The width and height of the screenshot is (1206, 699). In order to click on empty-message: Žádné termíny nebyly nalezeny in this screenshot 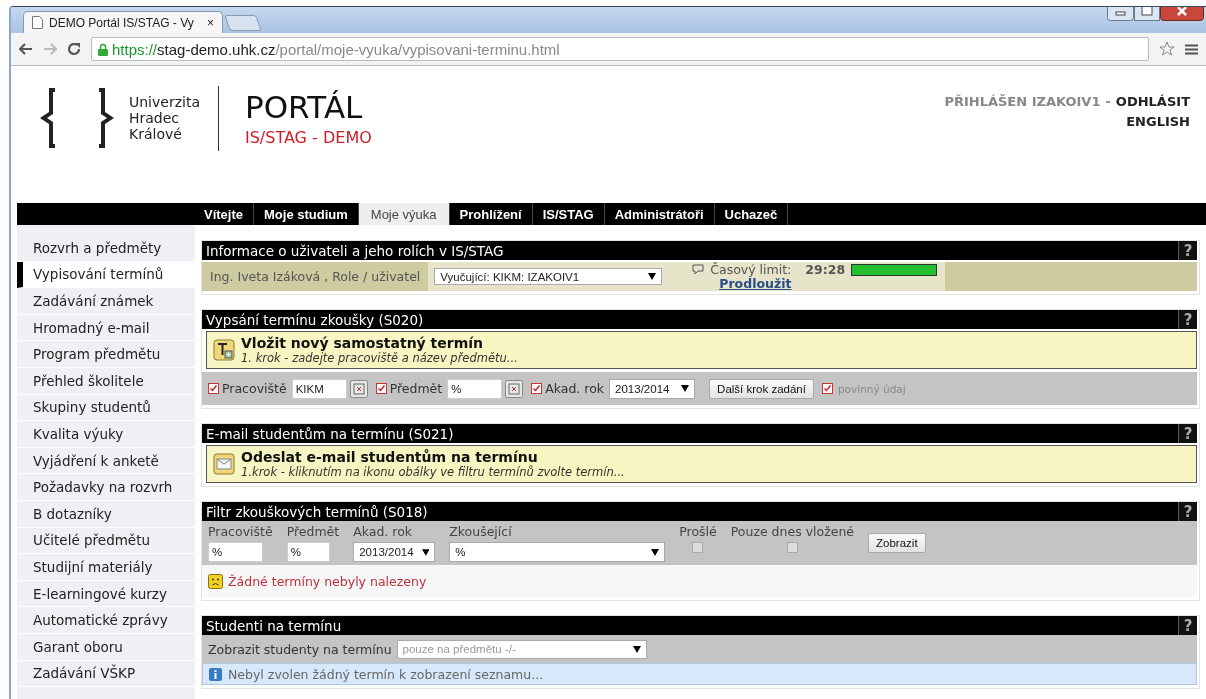, I will do `click(327, 581)`.